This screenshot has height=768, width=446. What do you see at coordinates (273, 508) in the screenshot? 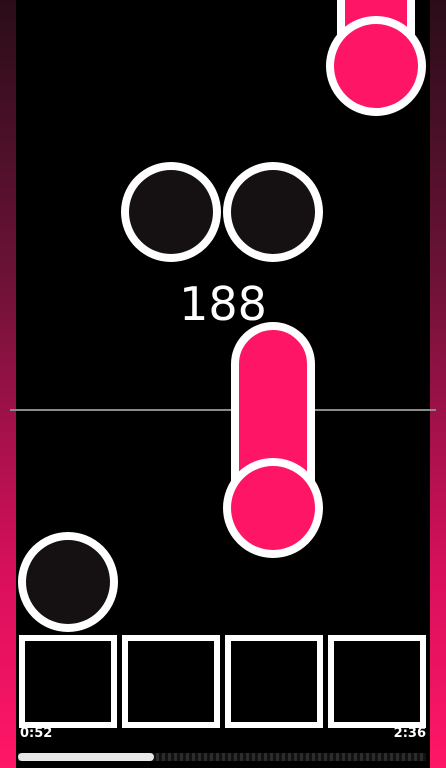
I see `hold-note-lane-3-head` at bounding box center [273, 508].